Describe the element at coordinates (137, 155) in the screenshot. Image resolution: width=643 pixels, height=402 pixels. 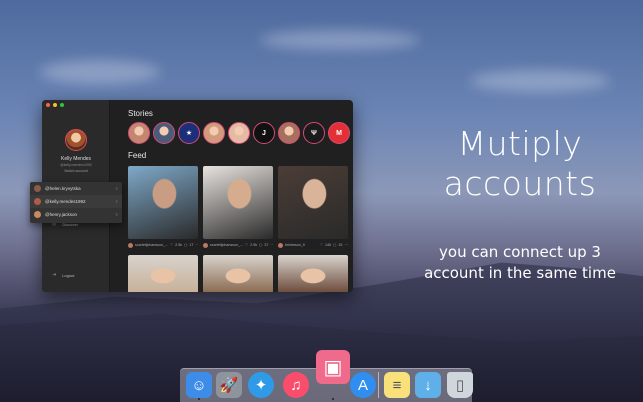
I see `feed-title: Feed` at that location.